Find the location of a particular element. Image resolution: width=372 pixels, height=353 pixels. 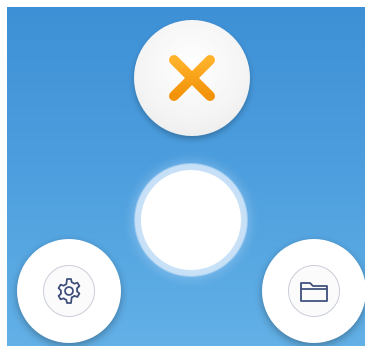

folder-icon is located at coordinates (314, 292).